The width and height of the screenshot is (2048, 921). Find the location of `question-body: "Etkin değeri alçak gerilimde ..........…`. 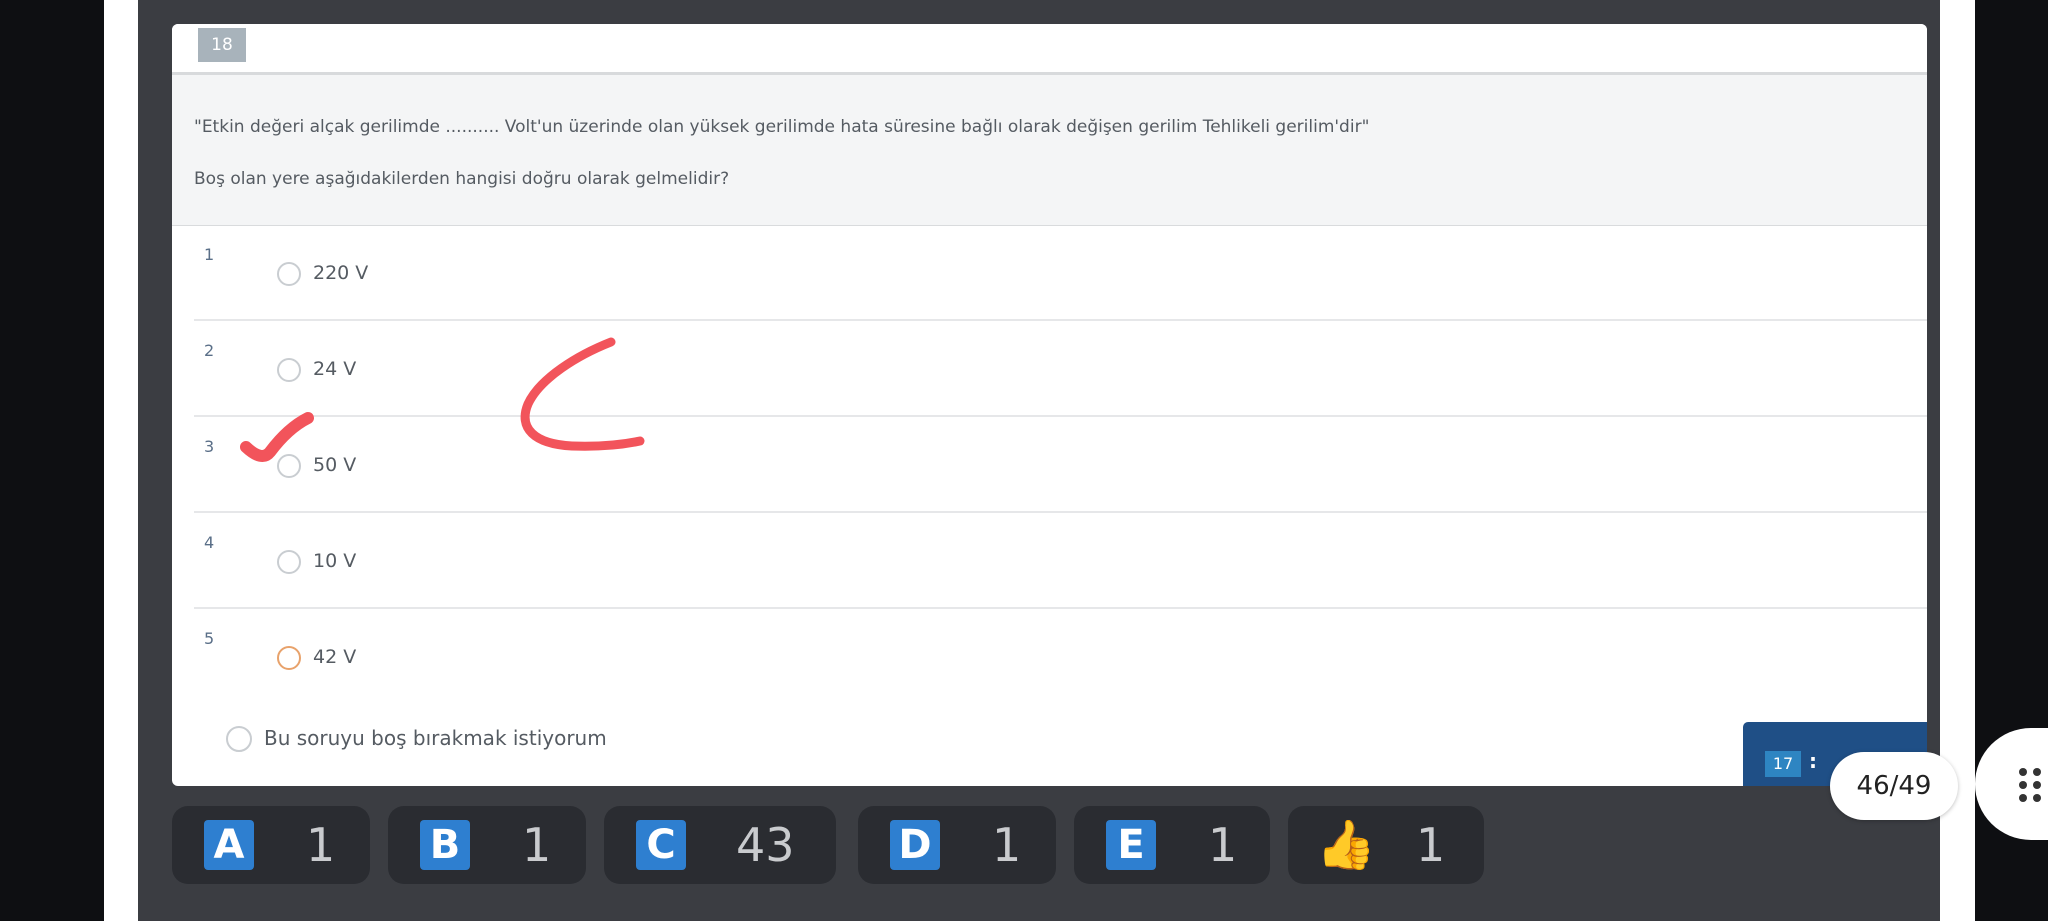

question-body: "Etkin değeri alçak gerilimde ..........… is located at coordinates (1049, 150).